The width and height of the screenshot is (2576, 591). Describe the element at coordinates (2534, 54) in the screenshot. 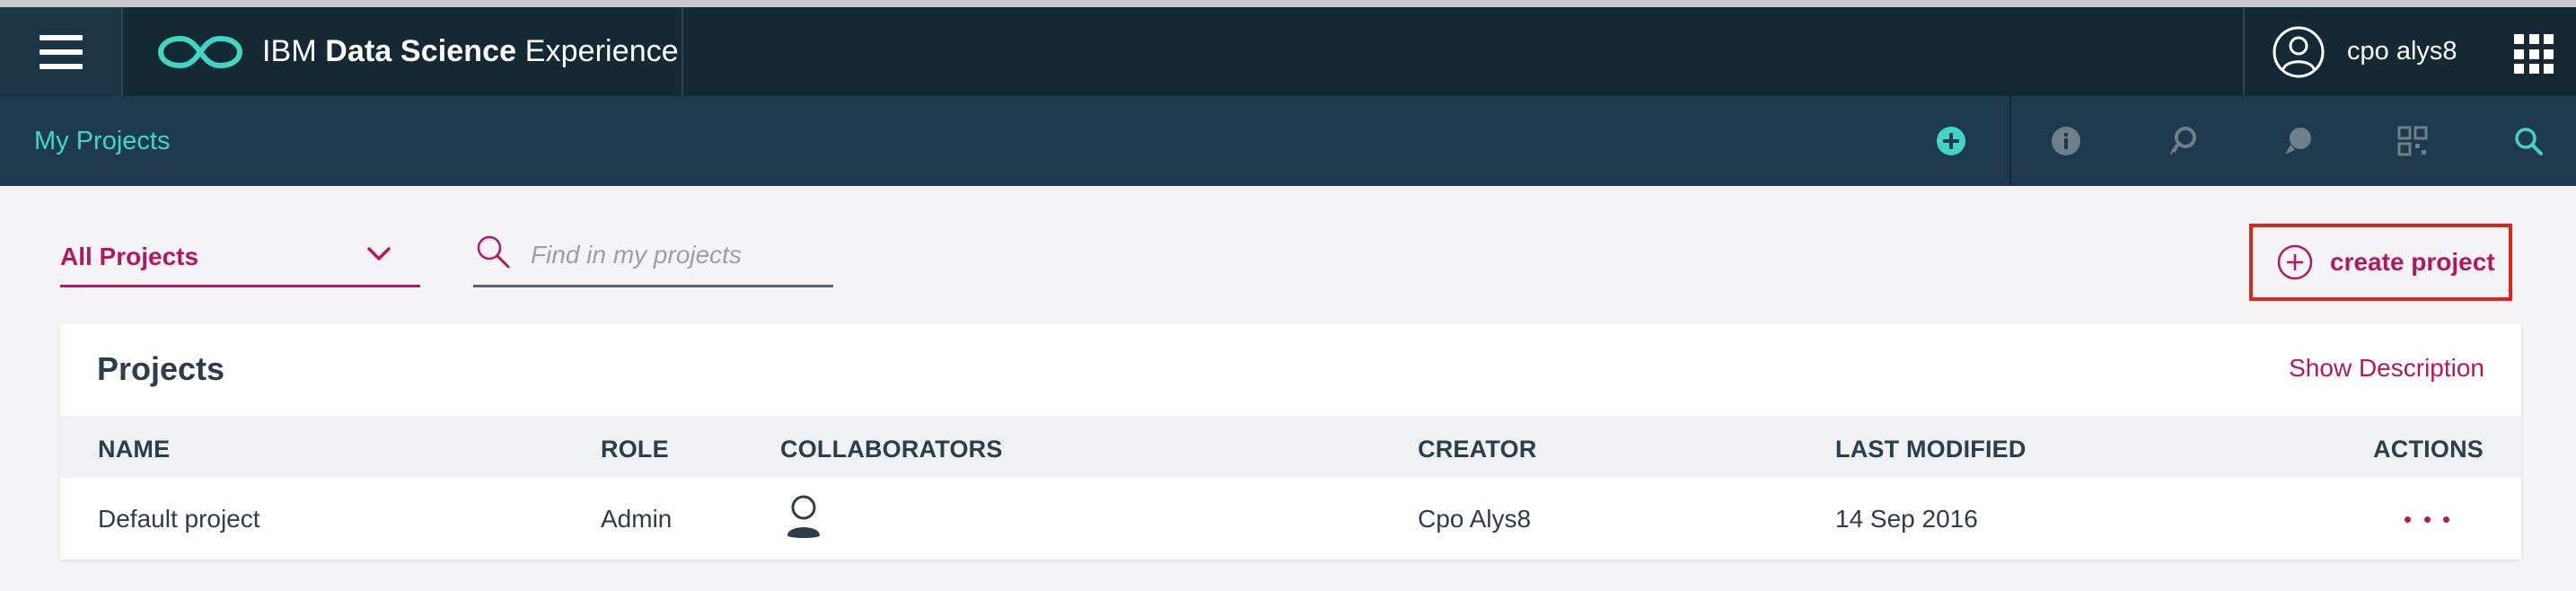

I see `app-switcher-grid-icon` at that location.